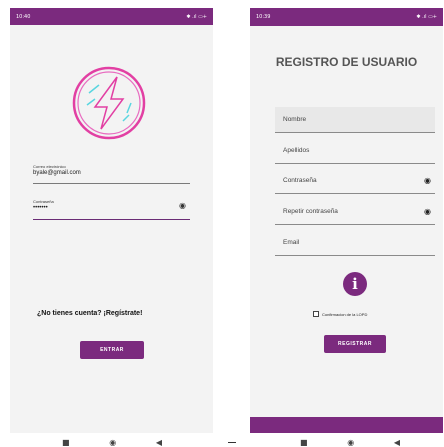 Image resolution: width=444 pixels, height=447 pixels. What do you see at coordinates (57, 173) in the screenshot?
I see `email-value: byale@gmail.com` at bounding box center [57, 173].